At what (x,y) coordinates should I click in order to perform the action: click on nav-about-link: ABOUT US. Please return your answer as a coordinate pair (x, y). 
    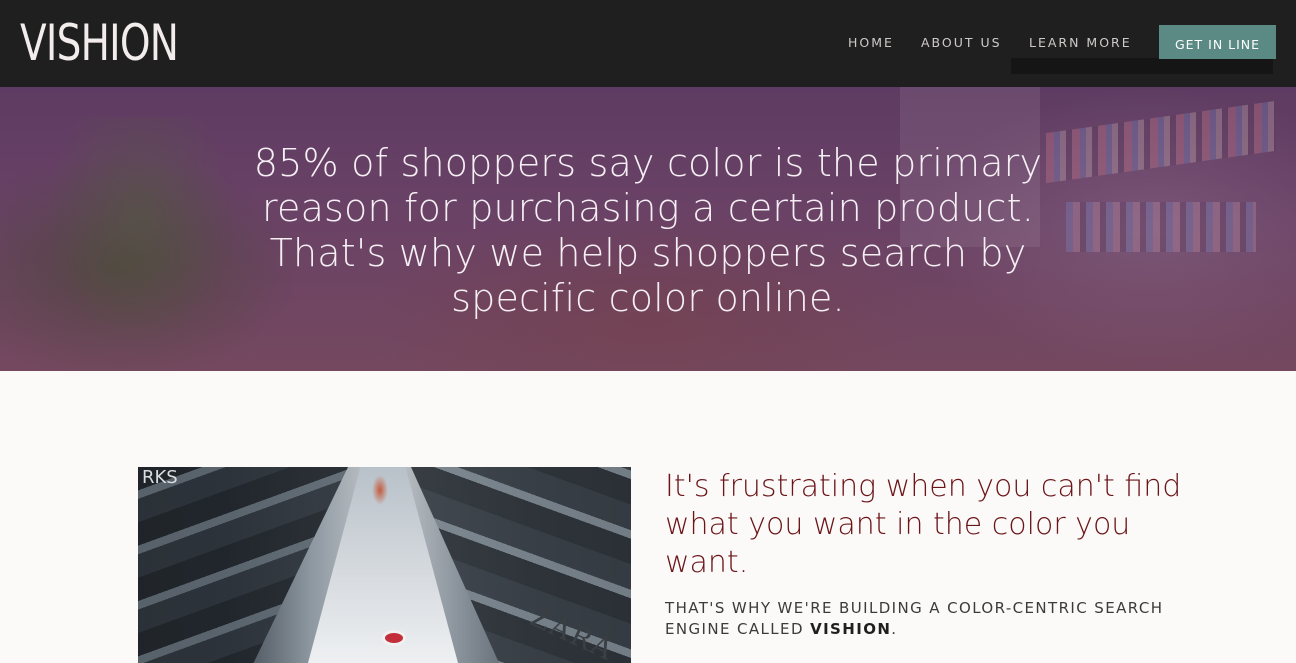
    Looking at the image, I should click on (961, 42).